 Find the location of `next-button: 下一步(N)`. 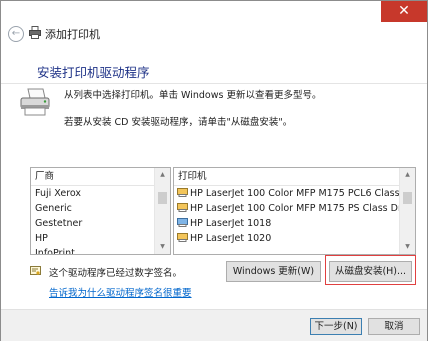

next-button: 下一步(N) is located at coordinates (336, 326).